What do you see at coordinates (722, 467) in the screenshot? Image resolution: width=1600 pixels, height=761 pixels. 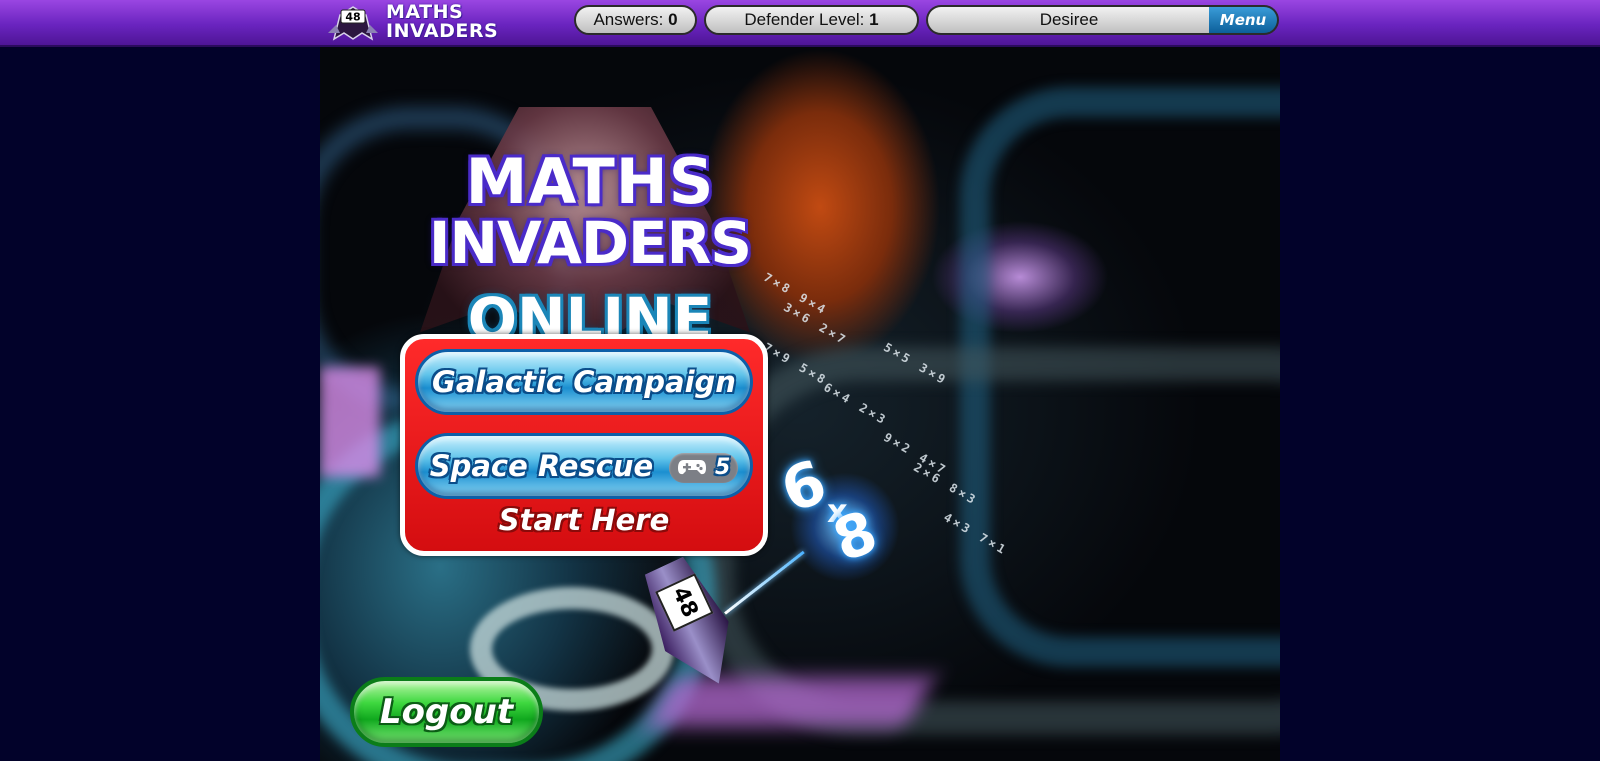 I see `space-rescue-count: 5` at bounding box center [722, 467].